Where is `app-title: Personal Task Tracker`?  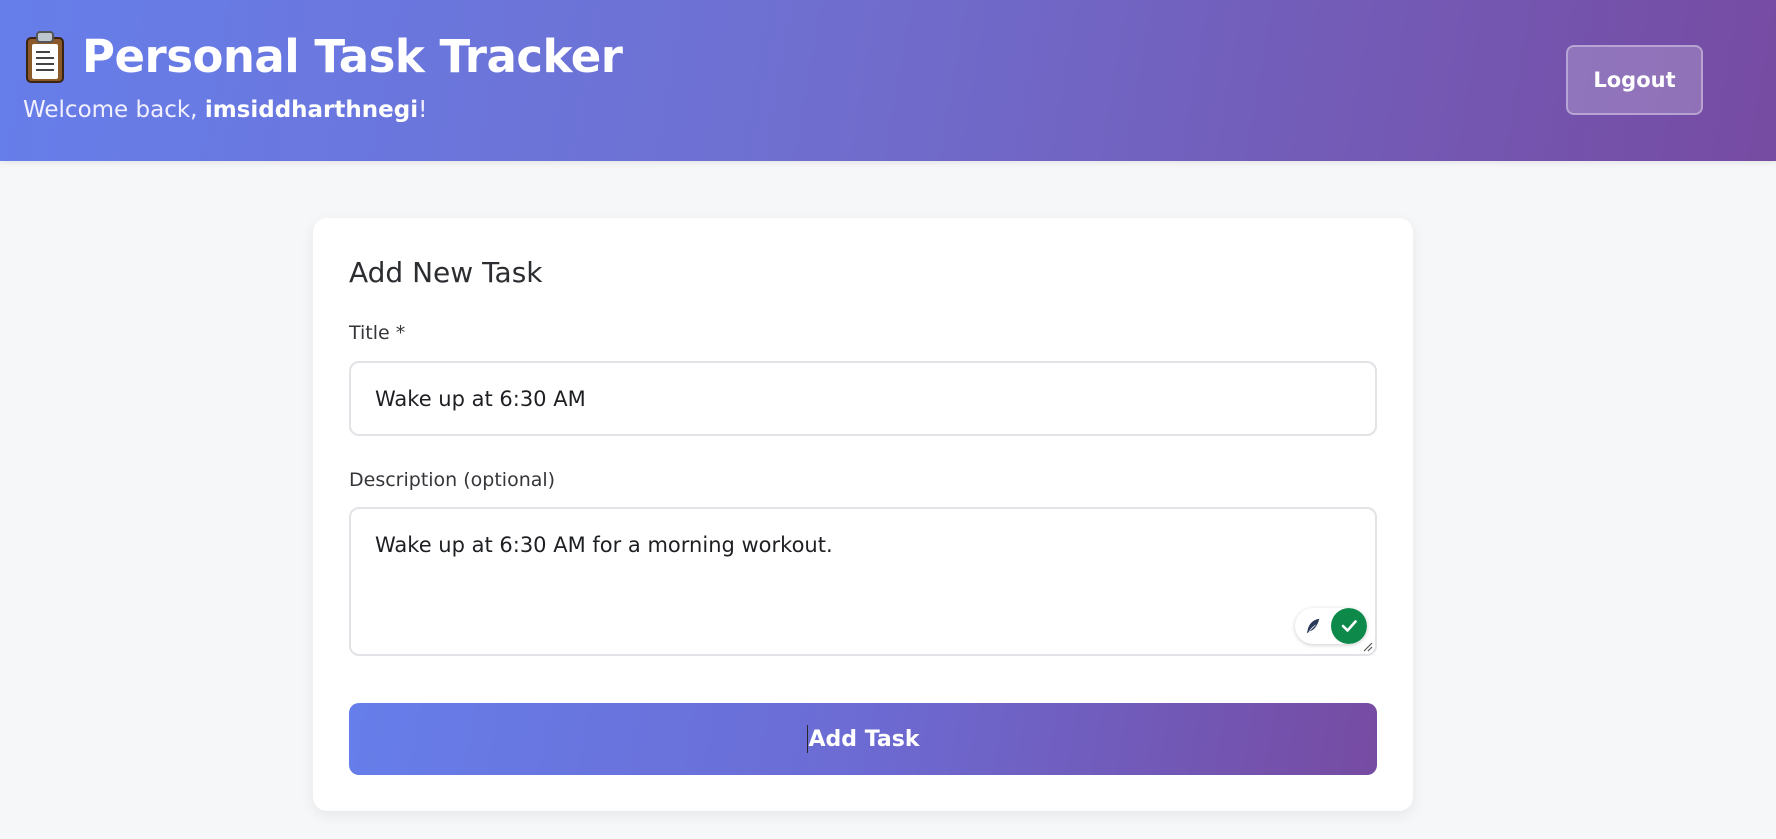 app-title: Personal Task Tracker is located at coordinates (352, 56).